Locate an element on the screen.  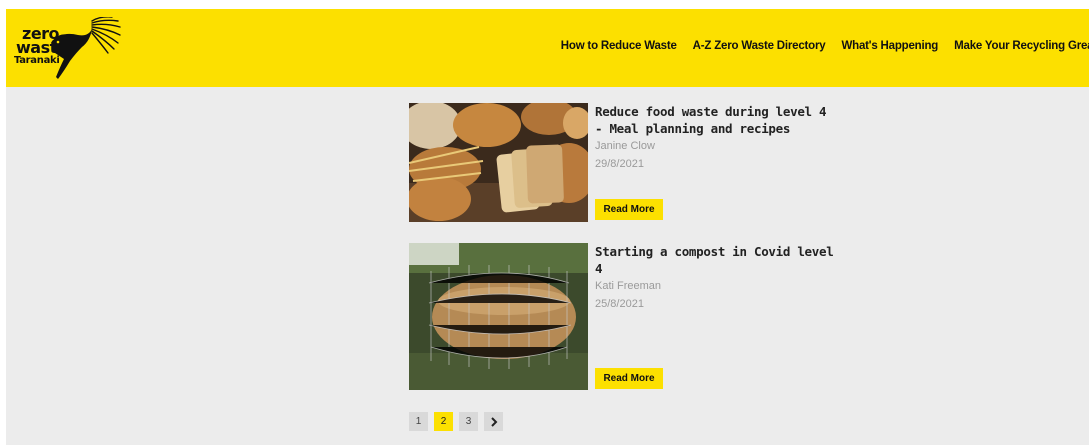
site-logo: zero waste Taranaki is located at coordinates (68, 49).